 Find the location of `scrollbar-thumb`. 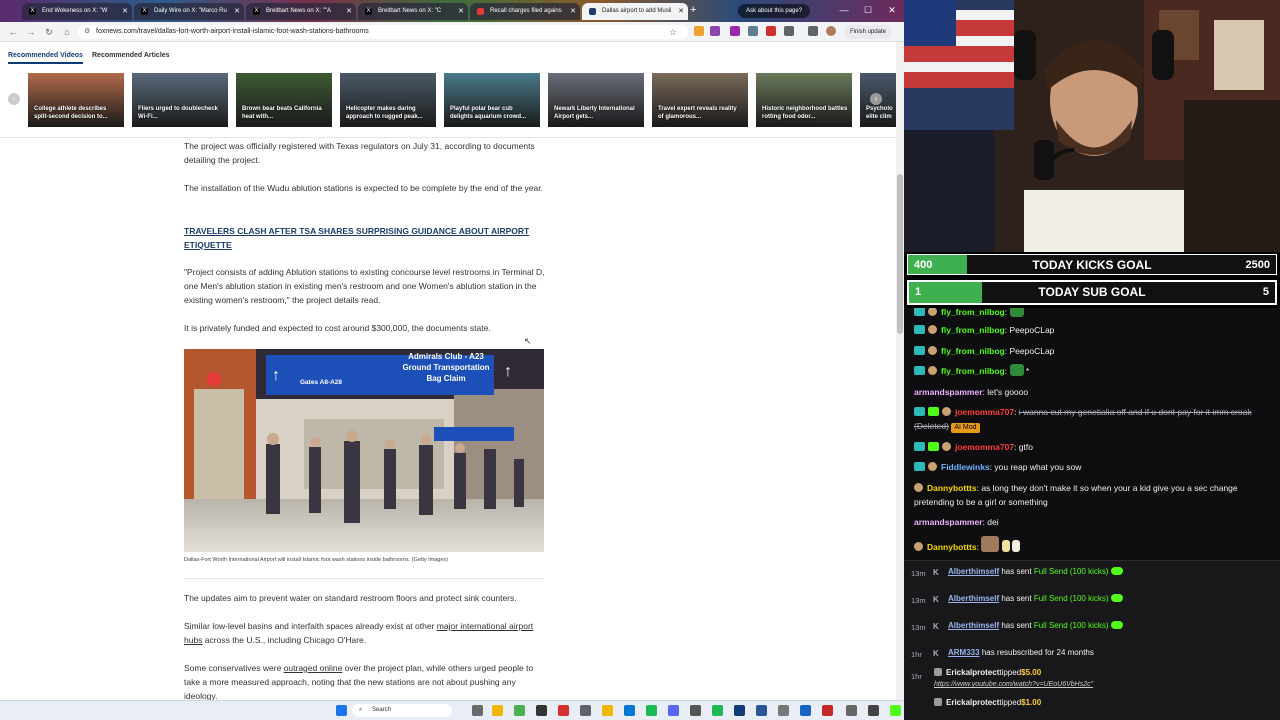

scrollbar-thumb is located at coordinates (900, 254).